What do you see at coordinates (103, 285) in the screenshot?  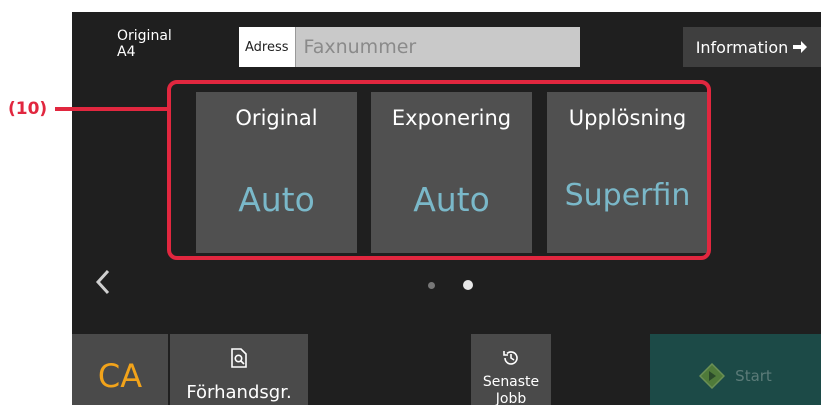 I see `chevron-left-icon` at bounding box center [103, 285].